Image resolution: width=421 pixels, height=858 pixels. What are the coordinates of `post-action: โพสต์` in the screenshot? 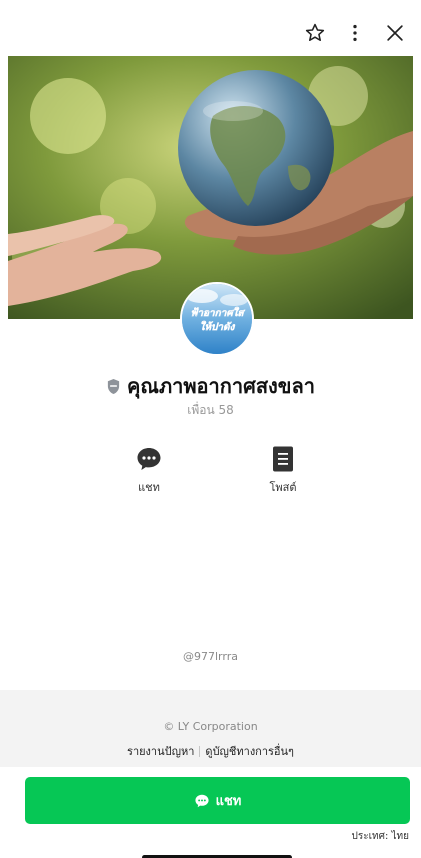 It's located at (283, 470).